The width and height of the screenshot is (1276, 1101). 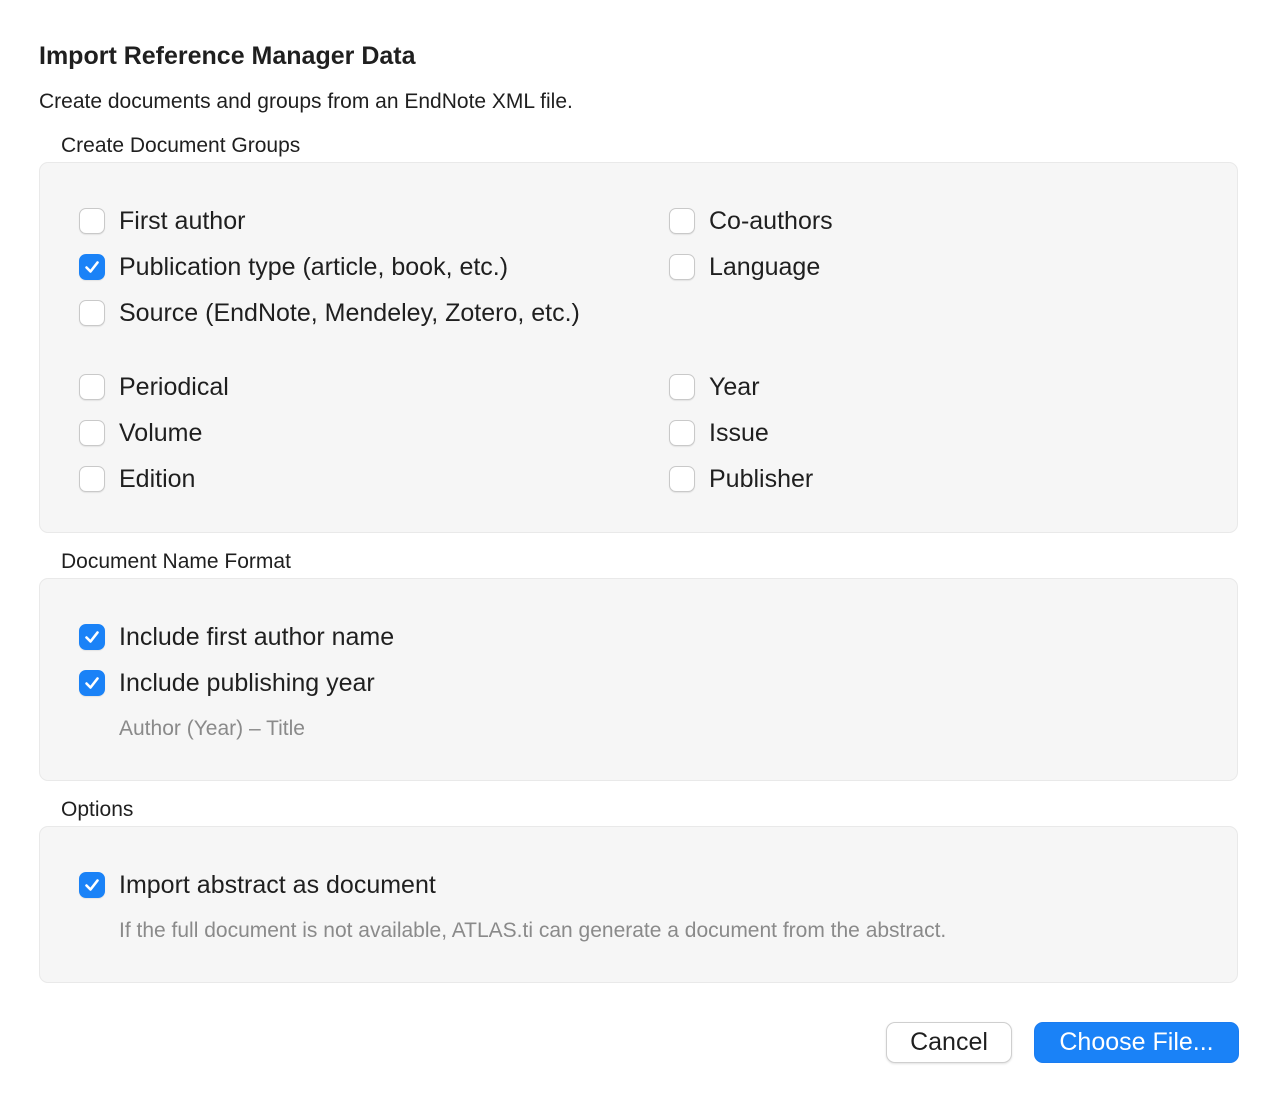 What do you see at coordinates (739, 432) in the screenshot?
I see `checkbox-label: Issue` at bounding box center [739, 432].